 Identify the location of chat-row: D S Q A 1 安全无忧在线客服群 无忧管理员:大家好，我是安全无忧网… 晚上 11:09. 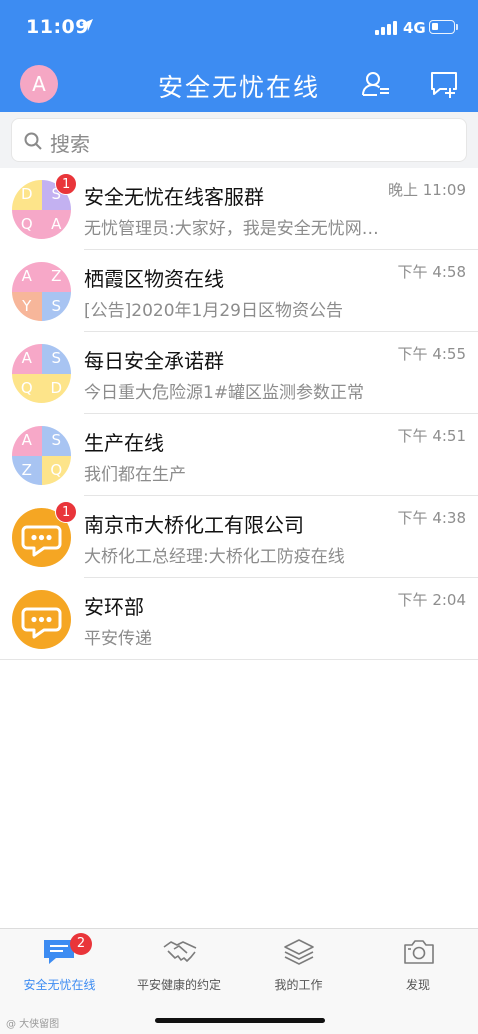
(239, 209).